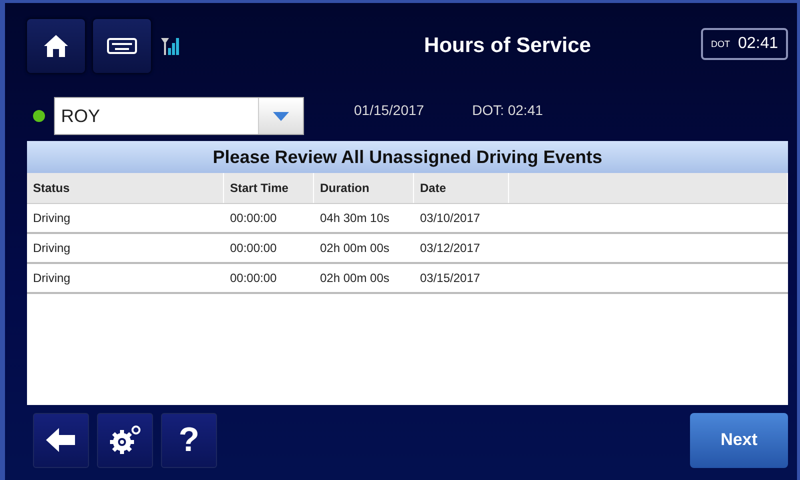 This screenshot has width=800, height=480. Describe the element at coordinates (125, 188) in the screenshot. I see `column-header: Status` at that location.